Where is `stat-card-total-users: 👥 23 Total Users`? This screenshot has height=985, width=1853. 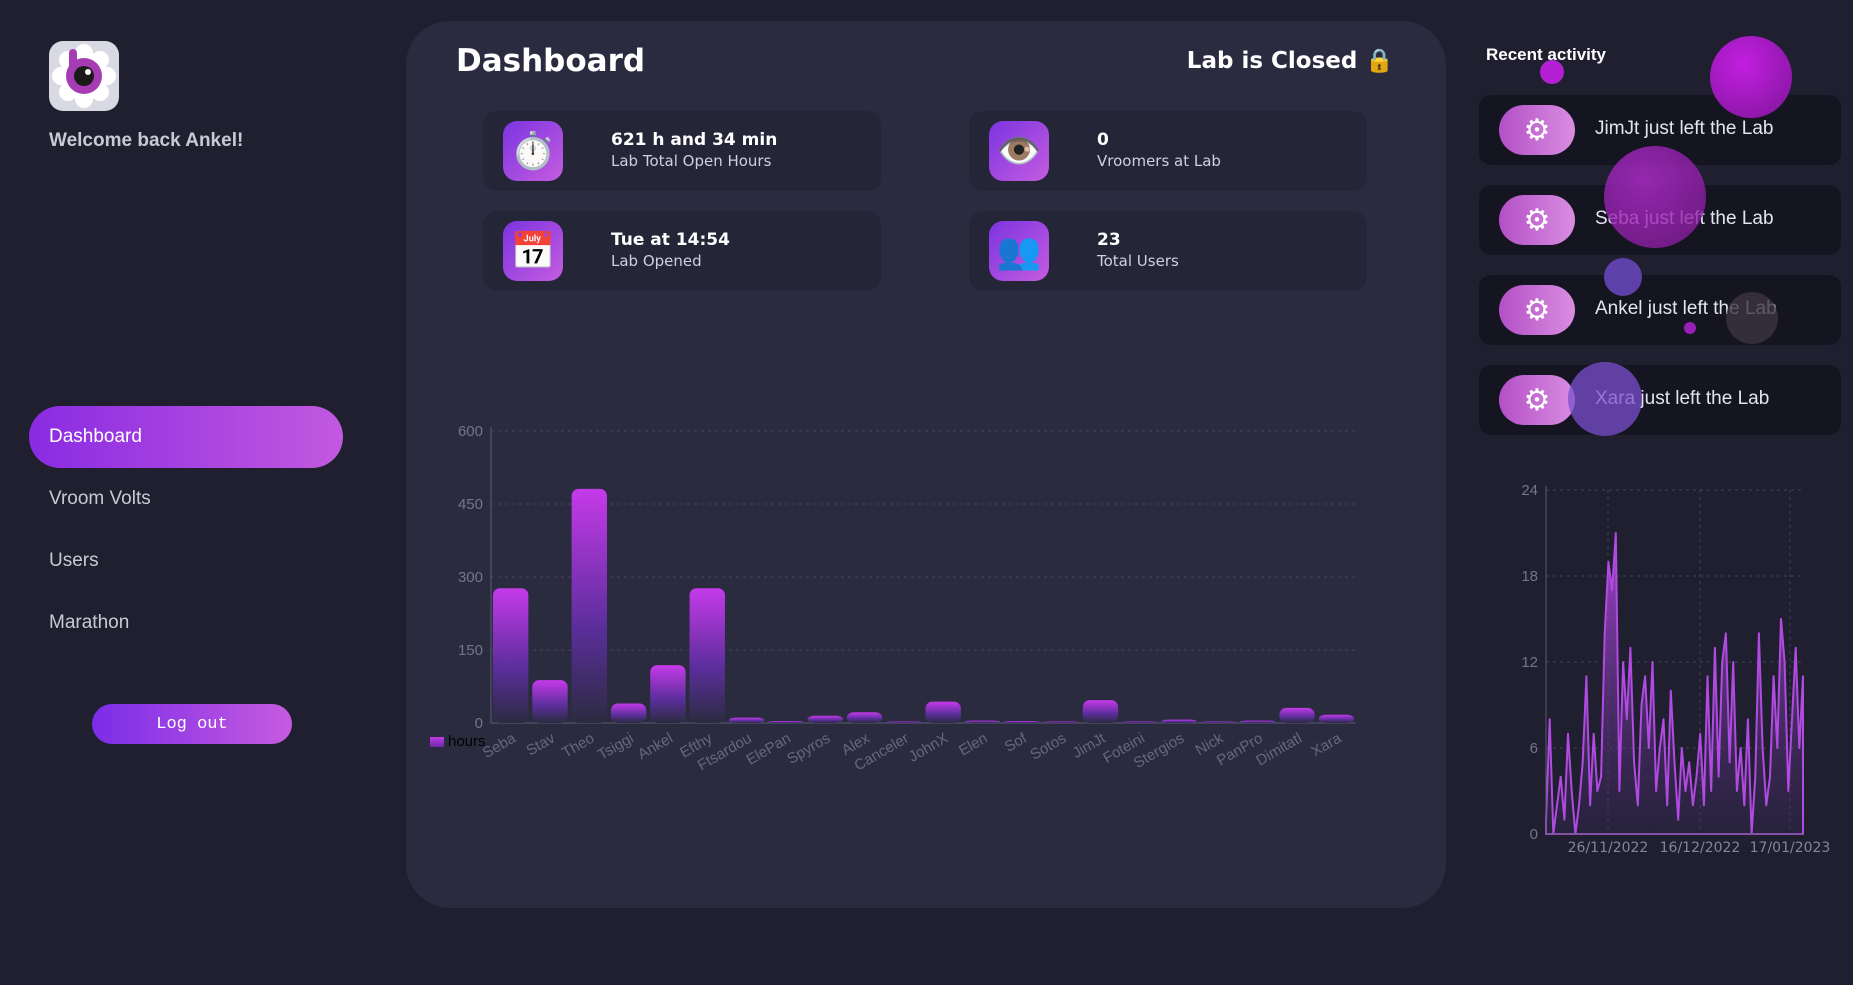 stat-card-total-users: 👥 23 Total Users is located at coordinates (1168, 251).